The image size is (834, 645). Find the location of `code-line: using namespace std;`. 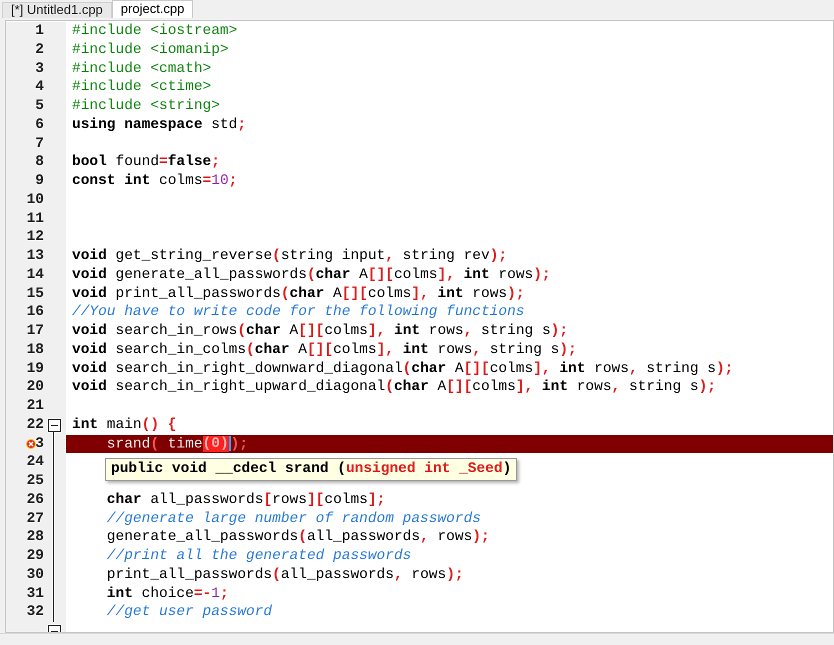

code-line: using namespace std; is located at coordinates (159, 125).